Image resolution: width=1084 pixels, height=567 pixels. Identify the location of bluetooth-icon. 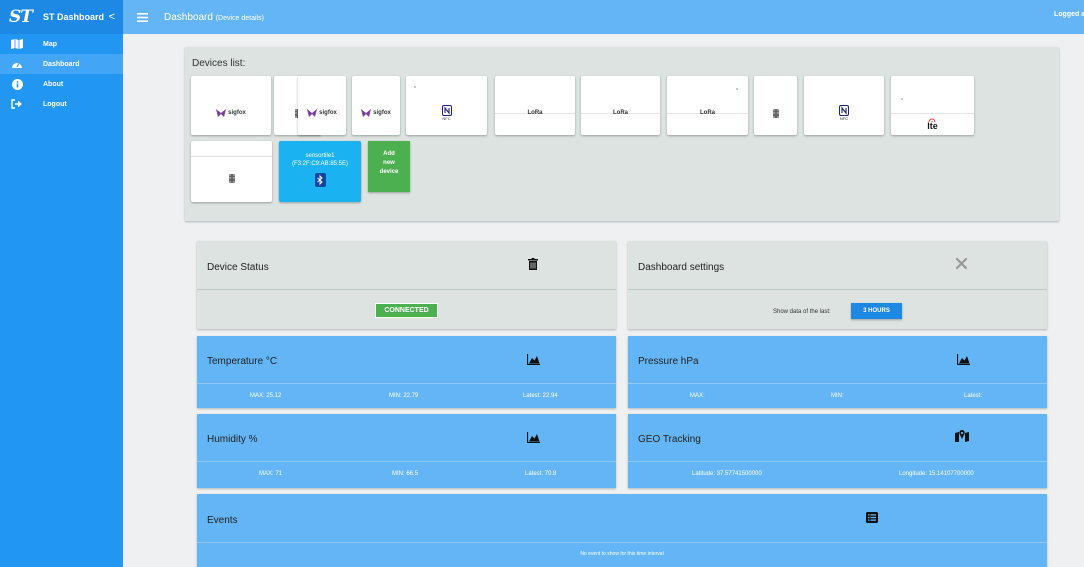
(320, 180).